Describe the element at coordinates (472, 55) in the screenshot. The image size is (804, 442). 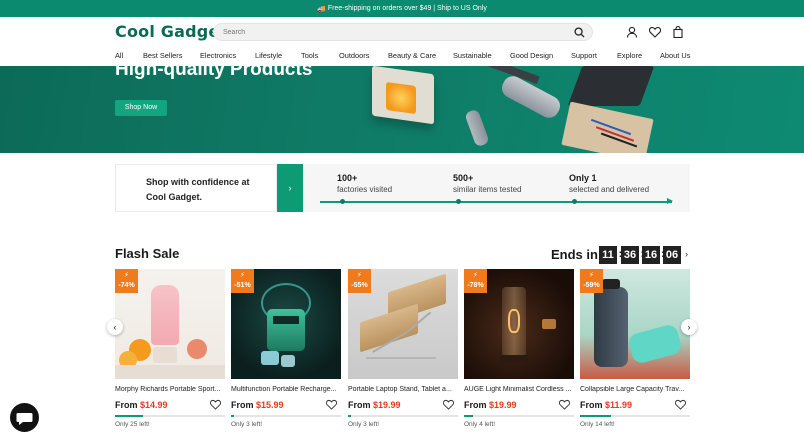
I see `nav-item-sustainable: Sustainable` at that location.